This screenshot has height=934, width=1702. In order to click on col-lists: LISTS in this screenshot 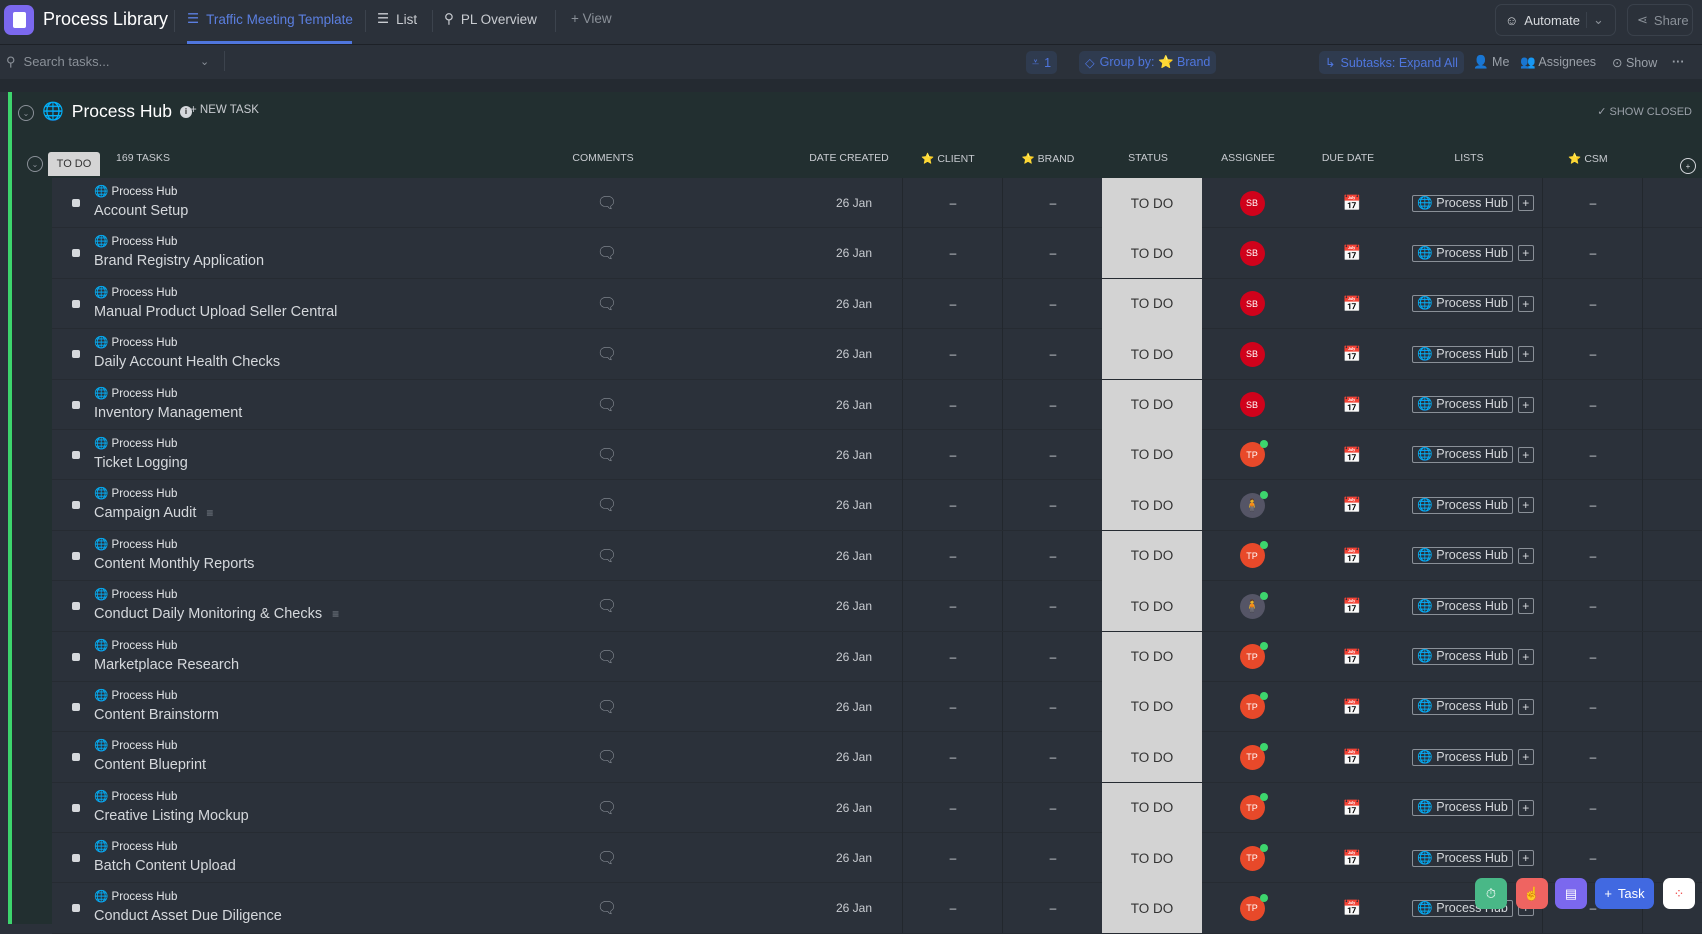, I will do `click(1468, 158)`.